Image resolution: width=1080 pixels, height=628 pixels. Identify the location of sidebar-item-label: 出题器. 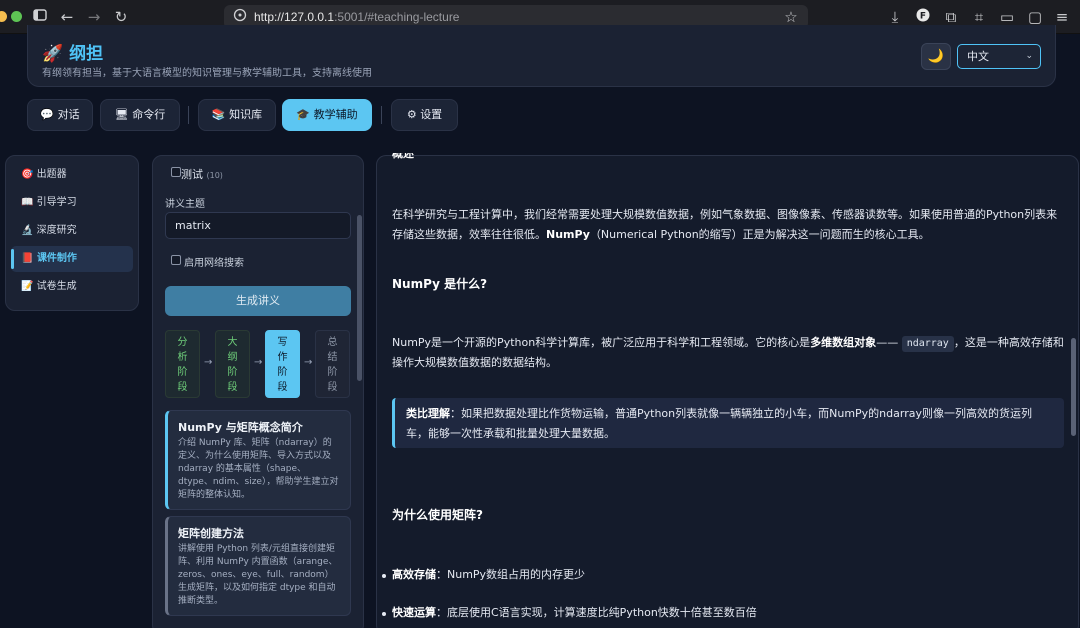
(51, 174).